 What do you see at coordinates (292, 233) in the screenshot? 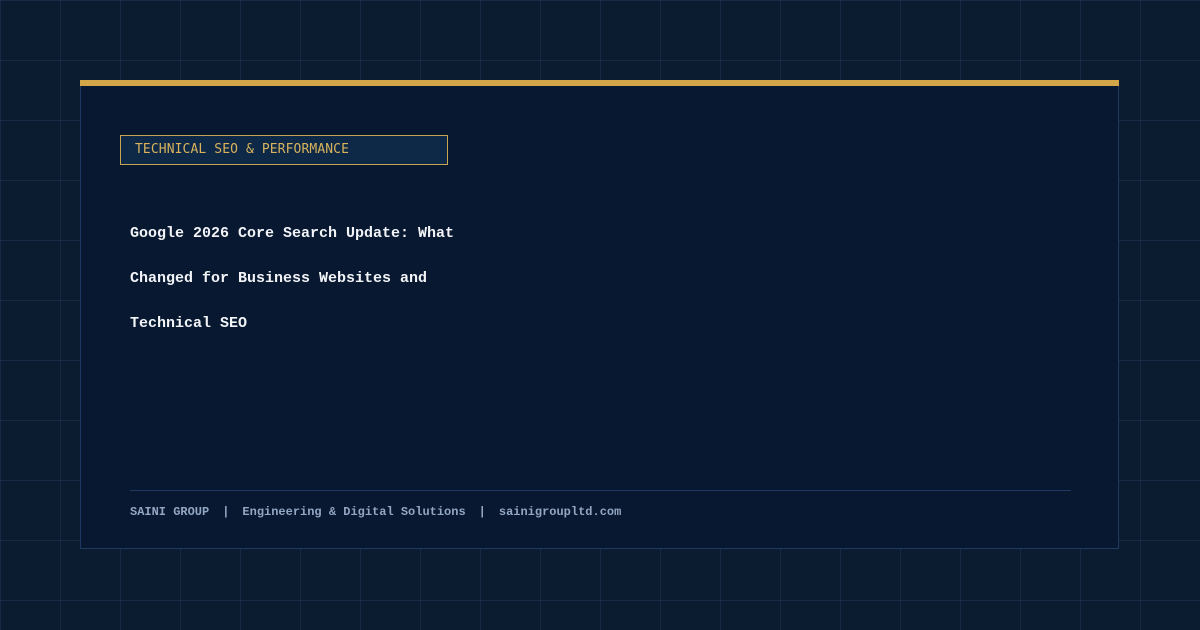
I see `headline-line: Google 2026 Core Search Update: What` at bounding box center [292, 233].